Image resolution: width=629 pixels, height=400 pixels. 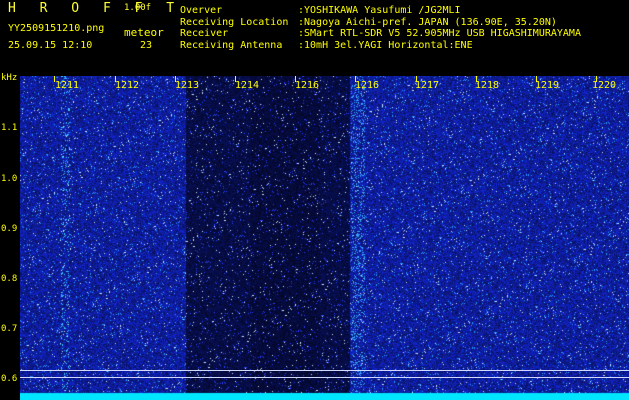 I want to click on x-tick-label: 1220, so click(x=604, y=85).